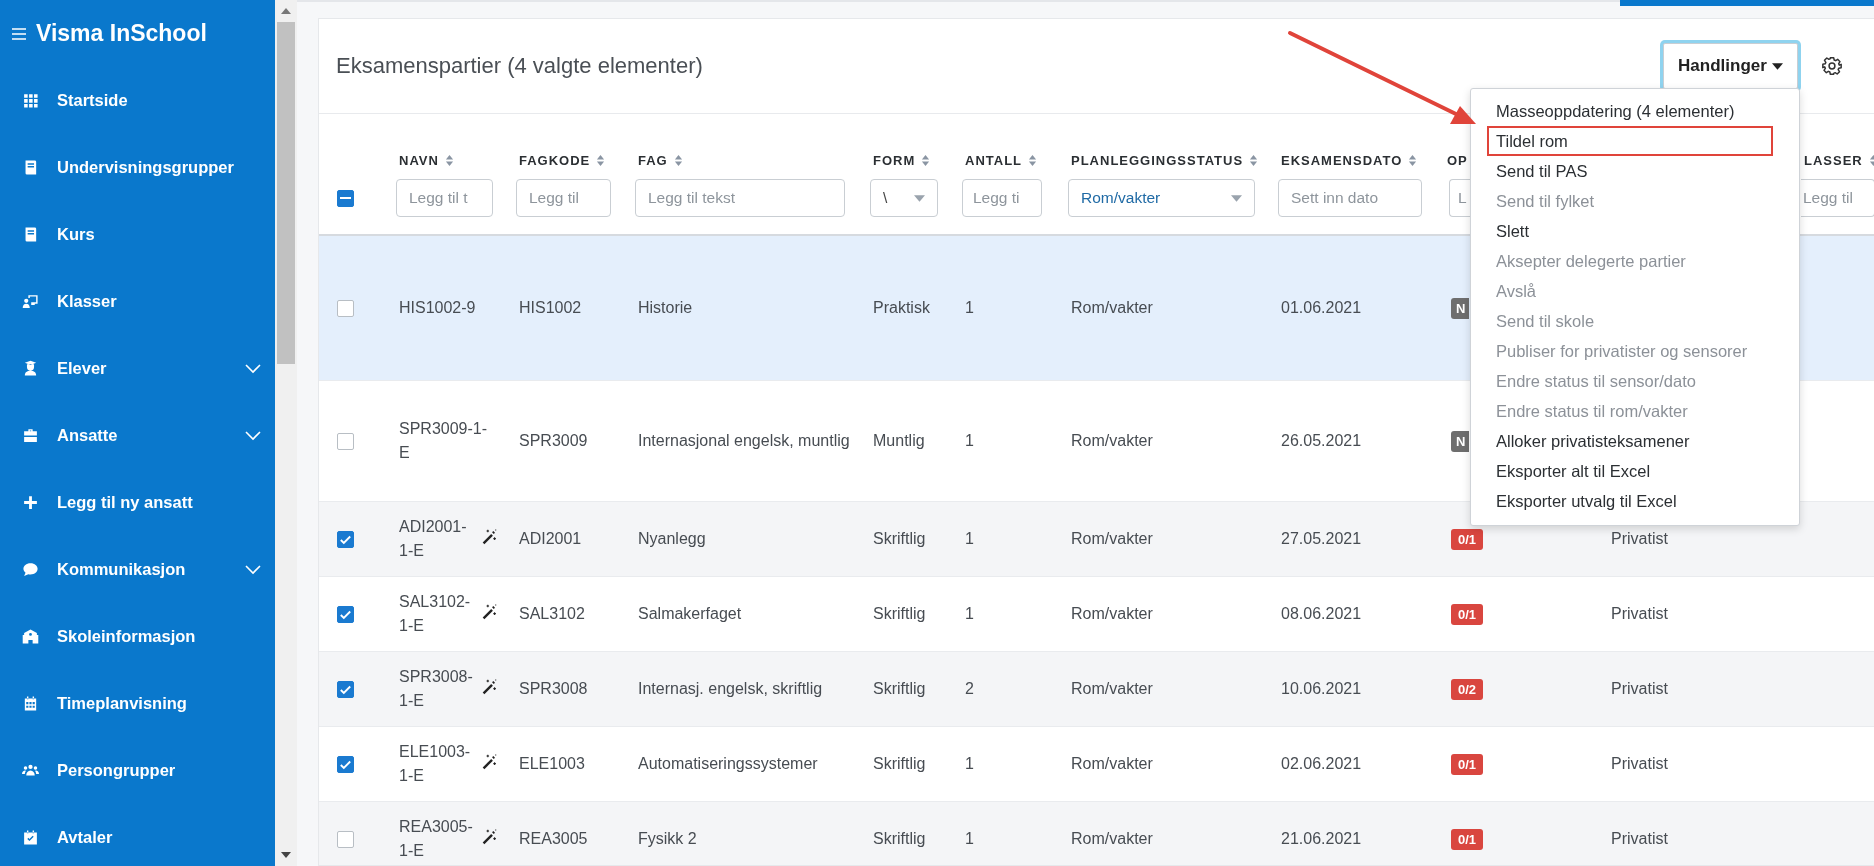  I want to click on name-cell-text: ELE1003-1-E, so click(435, 764).